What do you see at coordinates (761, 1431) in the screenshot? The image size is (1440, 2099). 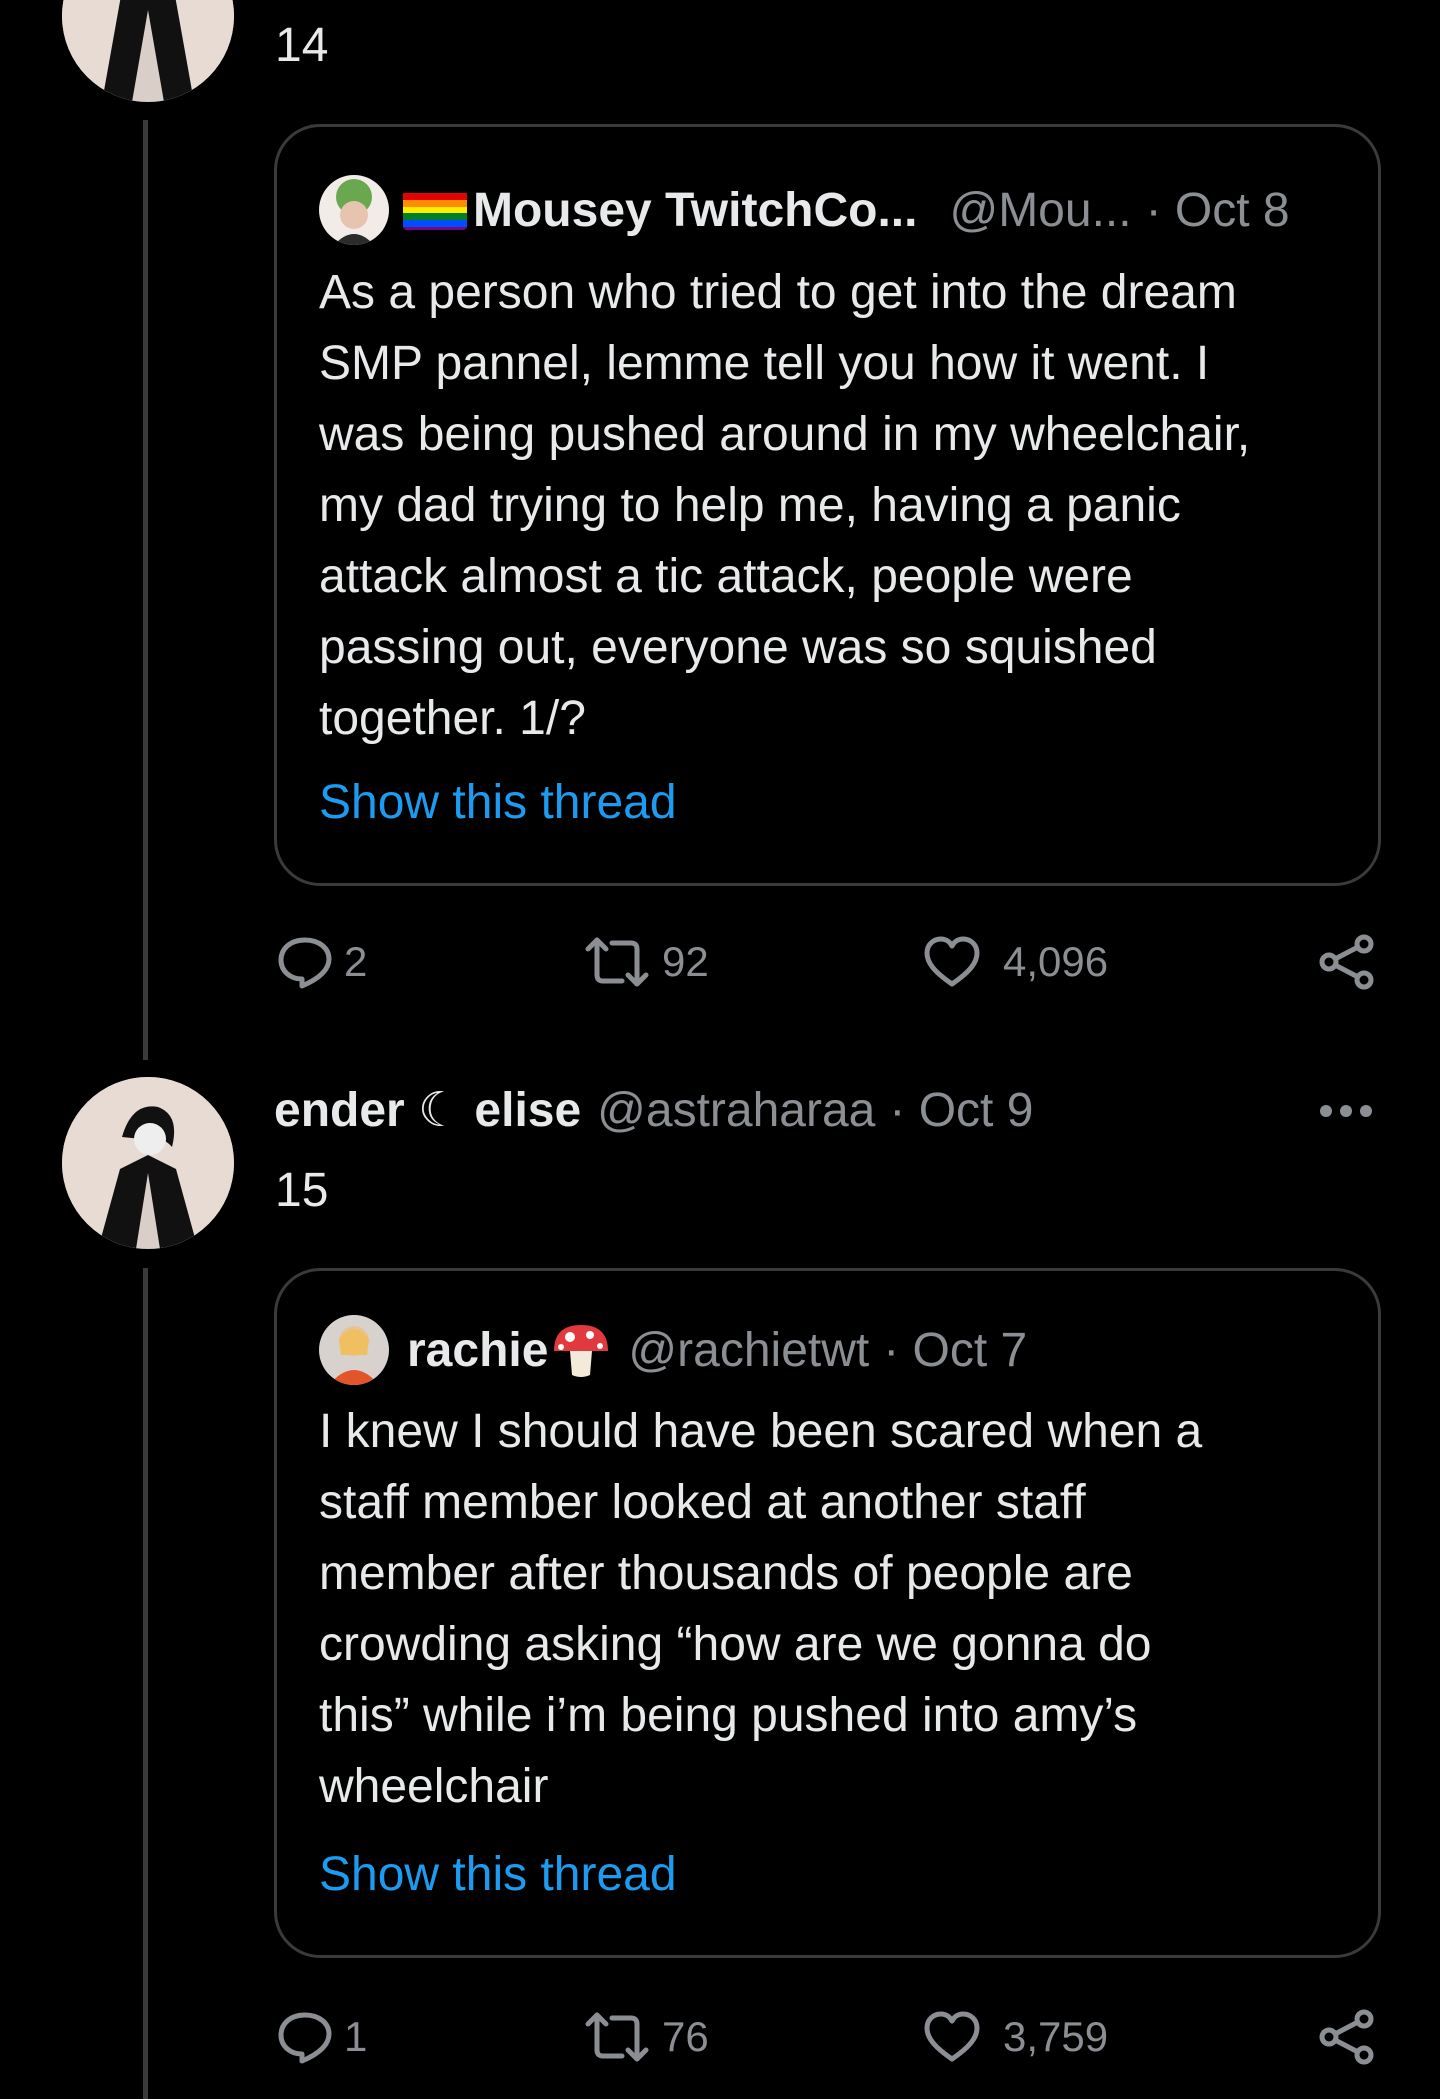 I see `quote-text-line: I knew I should have been scared when a` at bounding box center [761, 1431].